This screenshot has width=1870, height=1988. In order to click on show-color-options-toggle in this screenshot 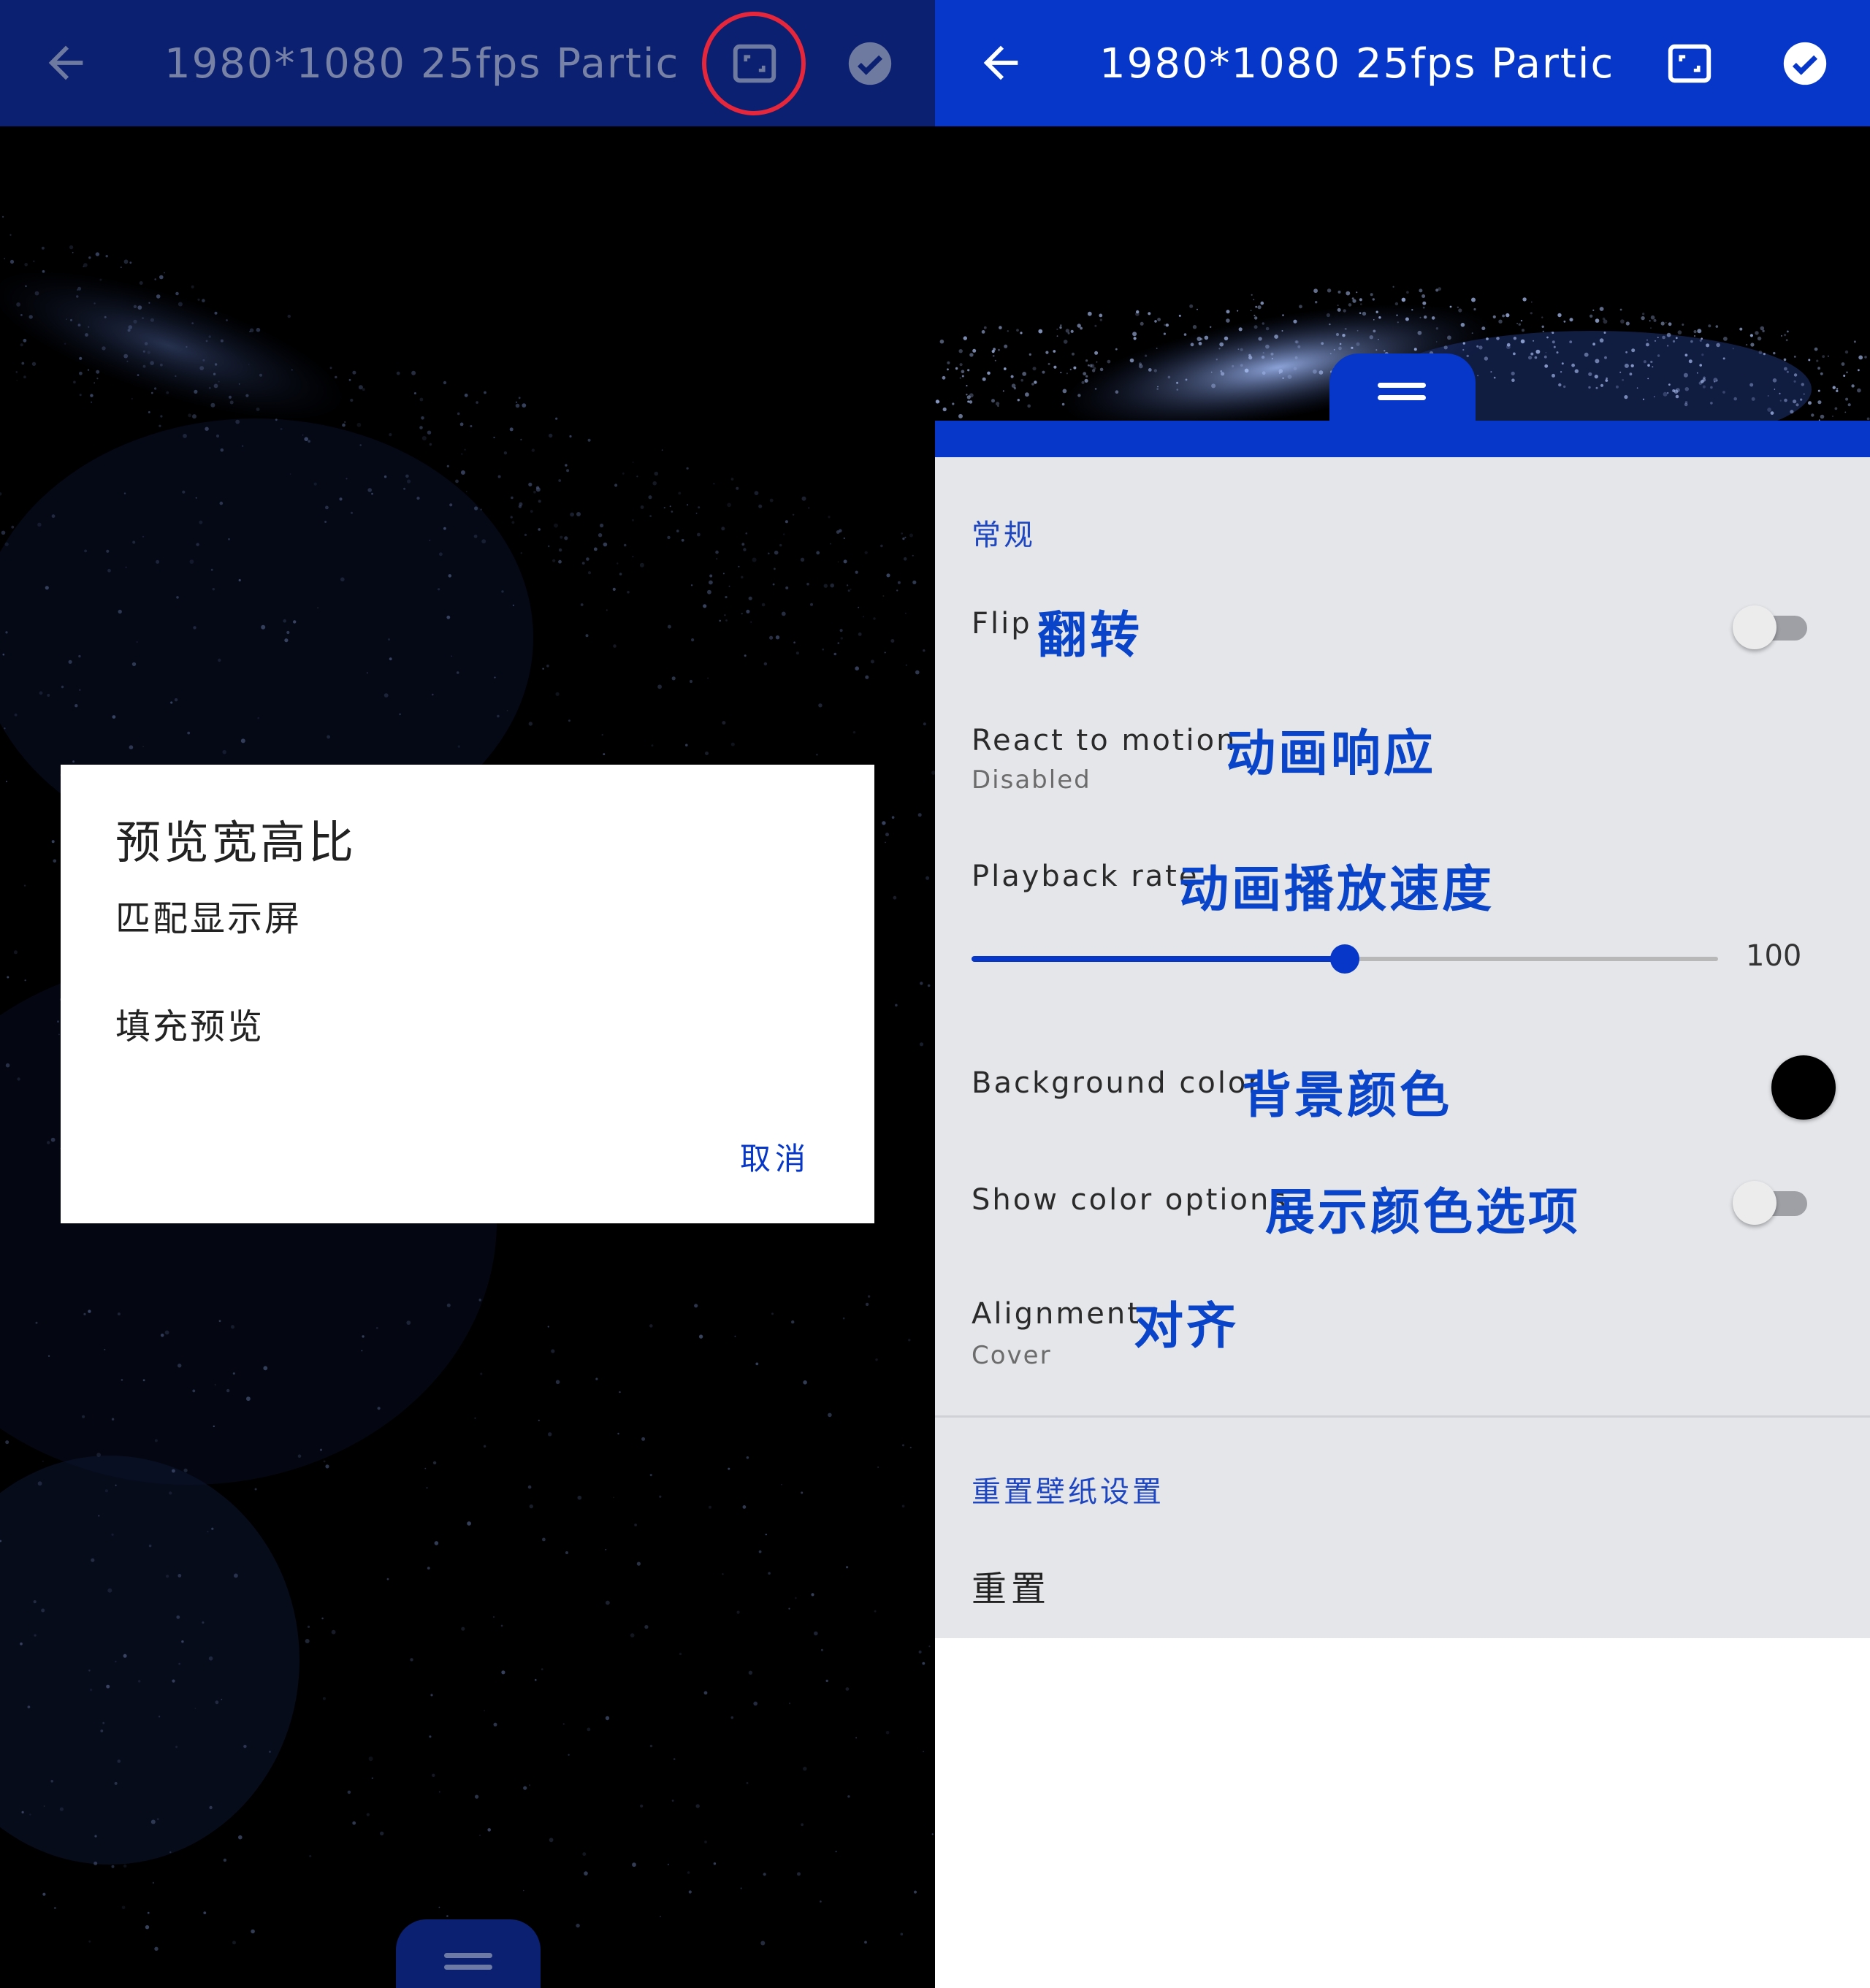, I will do `click(1770, 1203)`.